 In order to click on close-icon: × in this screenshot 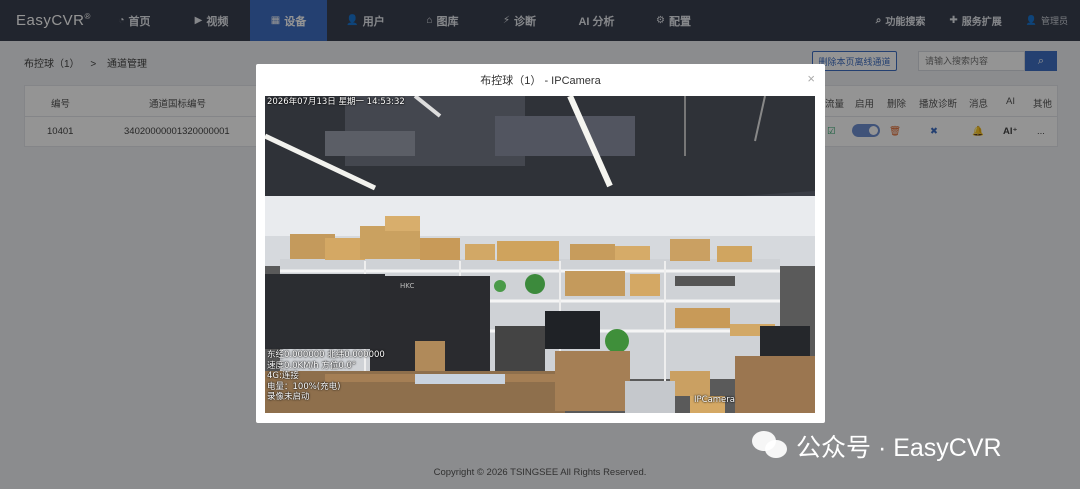, I will do `click(811, 78)`.